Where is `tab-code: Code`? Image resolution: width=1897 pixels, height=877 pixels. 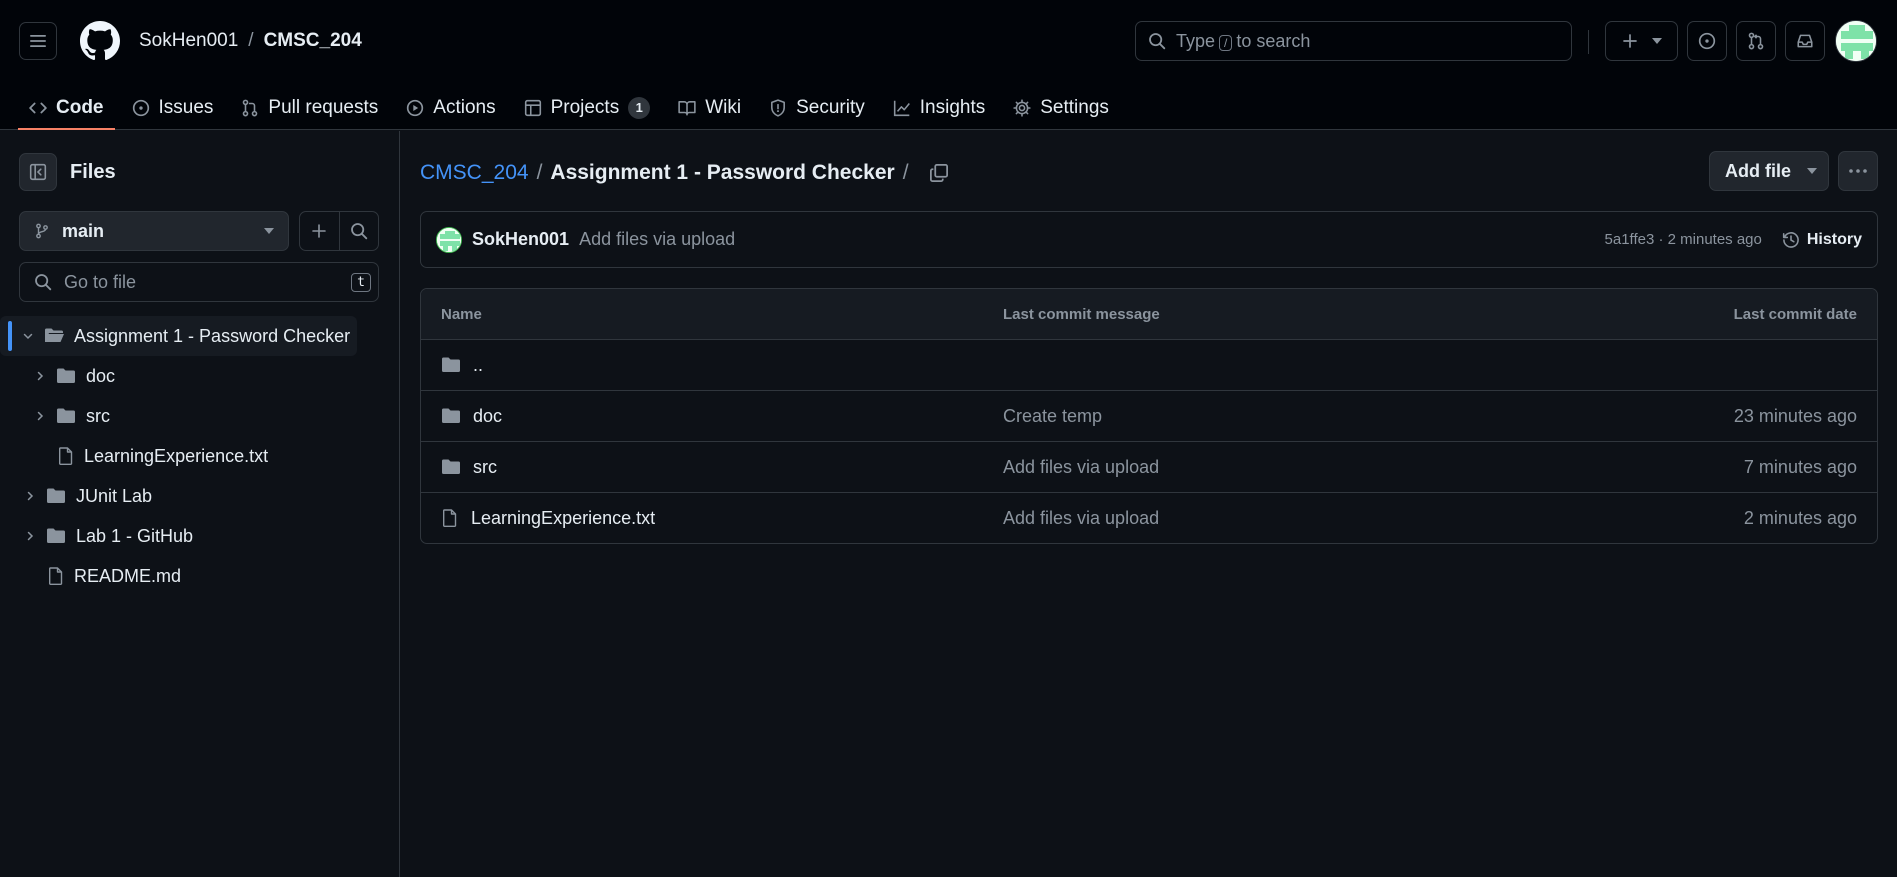
tab-code: Code is located at coordinates (66, 108).